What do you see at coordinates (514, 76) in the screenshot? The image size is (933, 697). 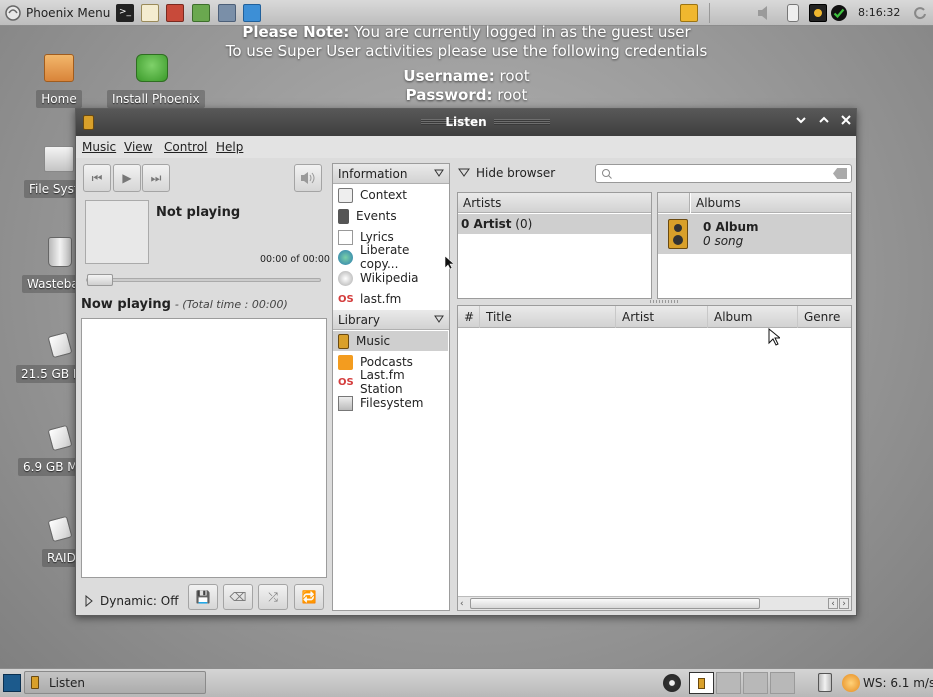 I see `username-value: root` at bounding box center [514, 76].